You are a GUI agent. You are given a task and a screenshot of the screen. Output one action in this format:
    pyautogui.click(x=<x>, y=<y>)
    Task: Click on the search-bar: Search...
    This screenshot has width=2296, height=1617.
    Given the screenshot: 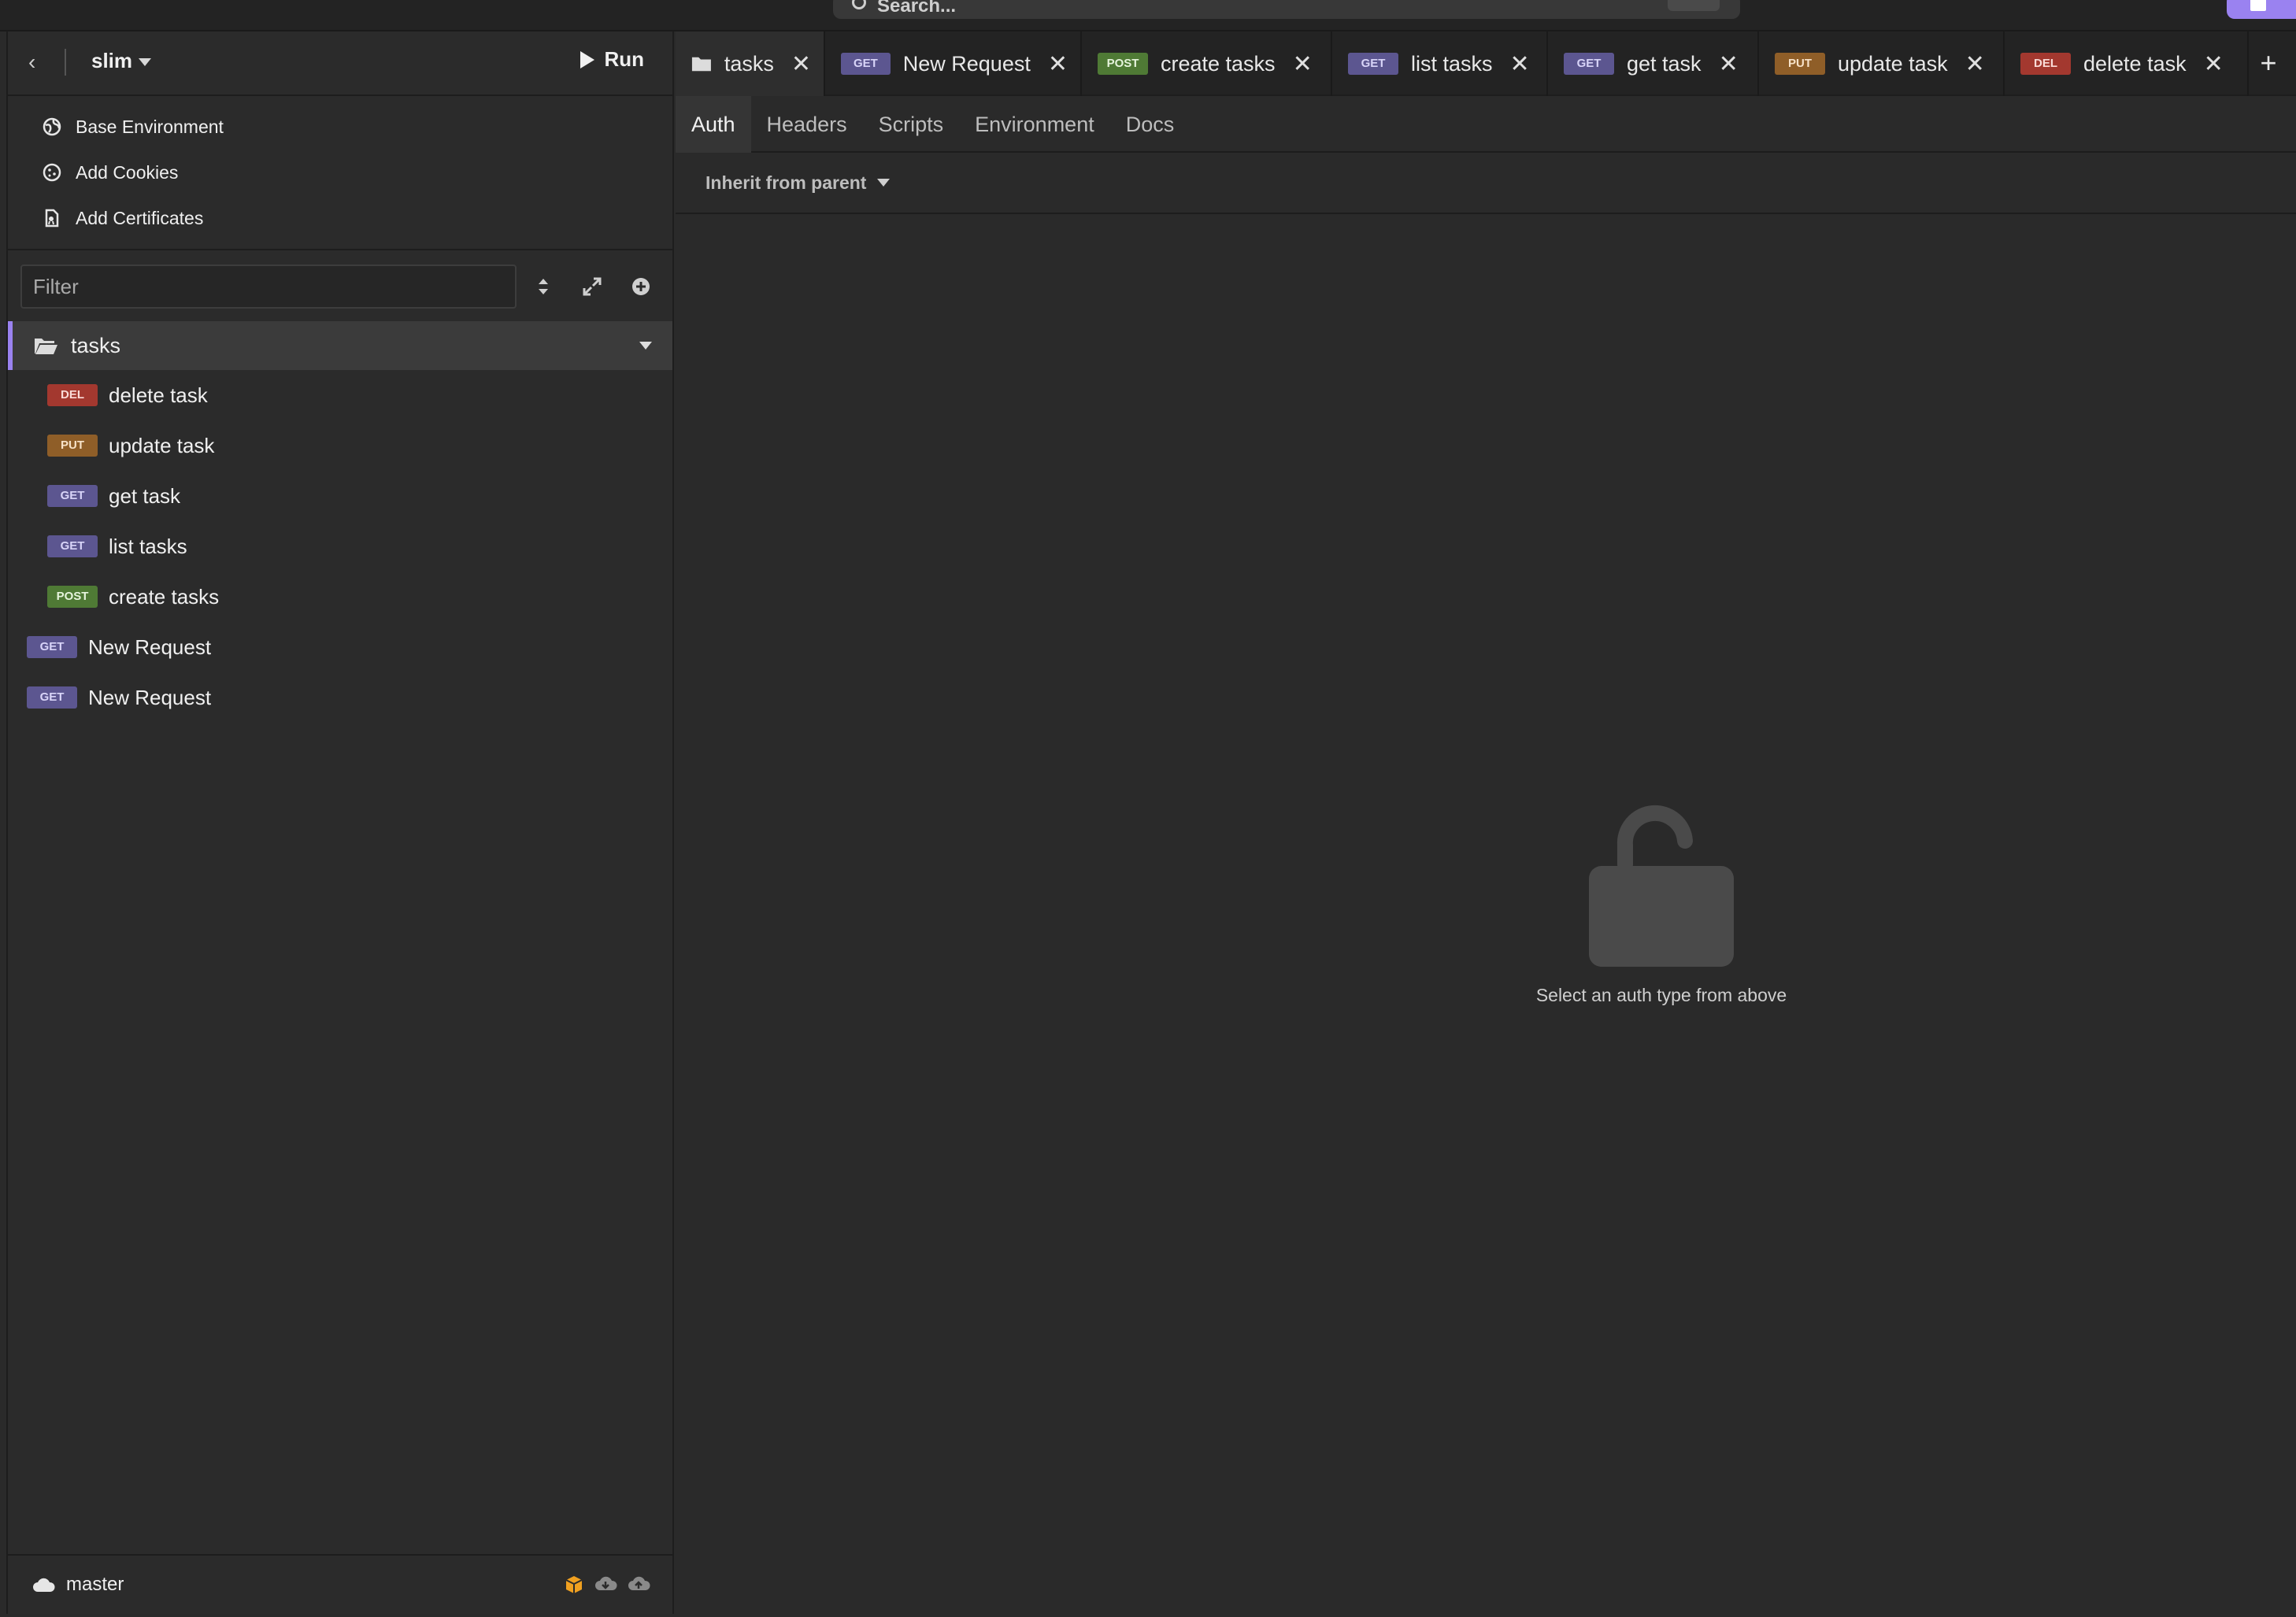 What is the action you would take?
    pyautogui.click(x=1286, y=9)
    